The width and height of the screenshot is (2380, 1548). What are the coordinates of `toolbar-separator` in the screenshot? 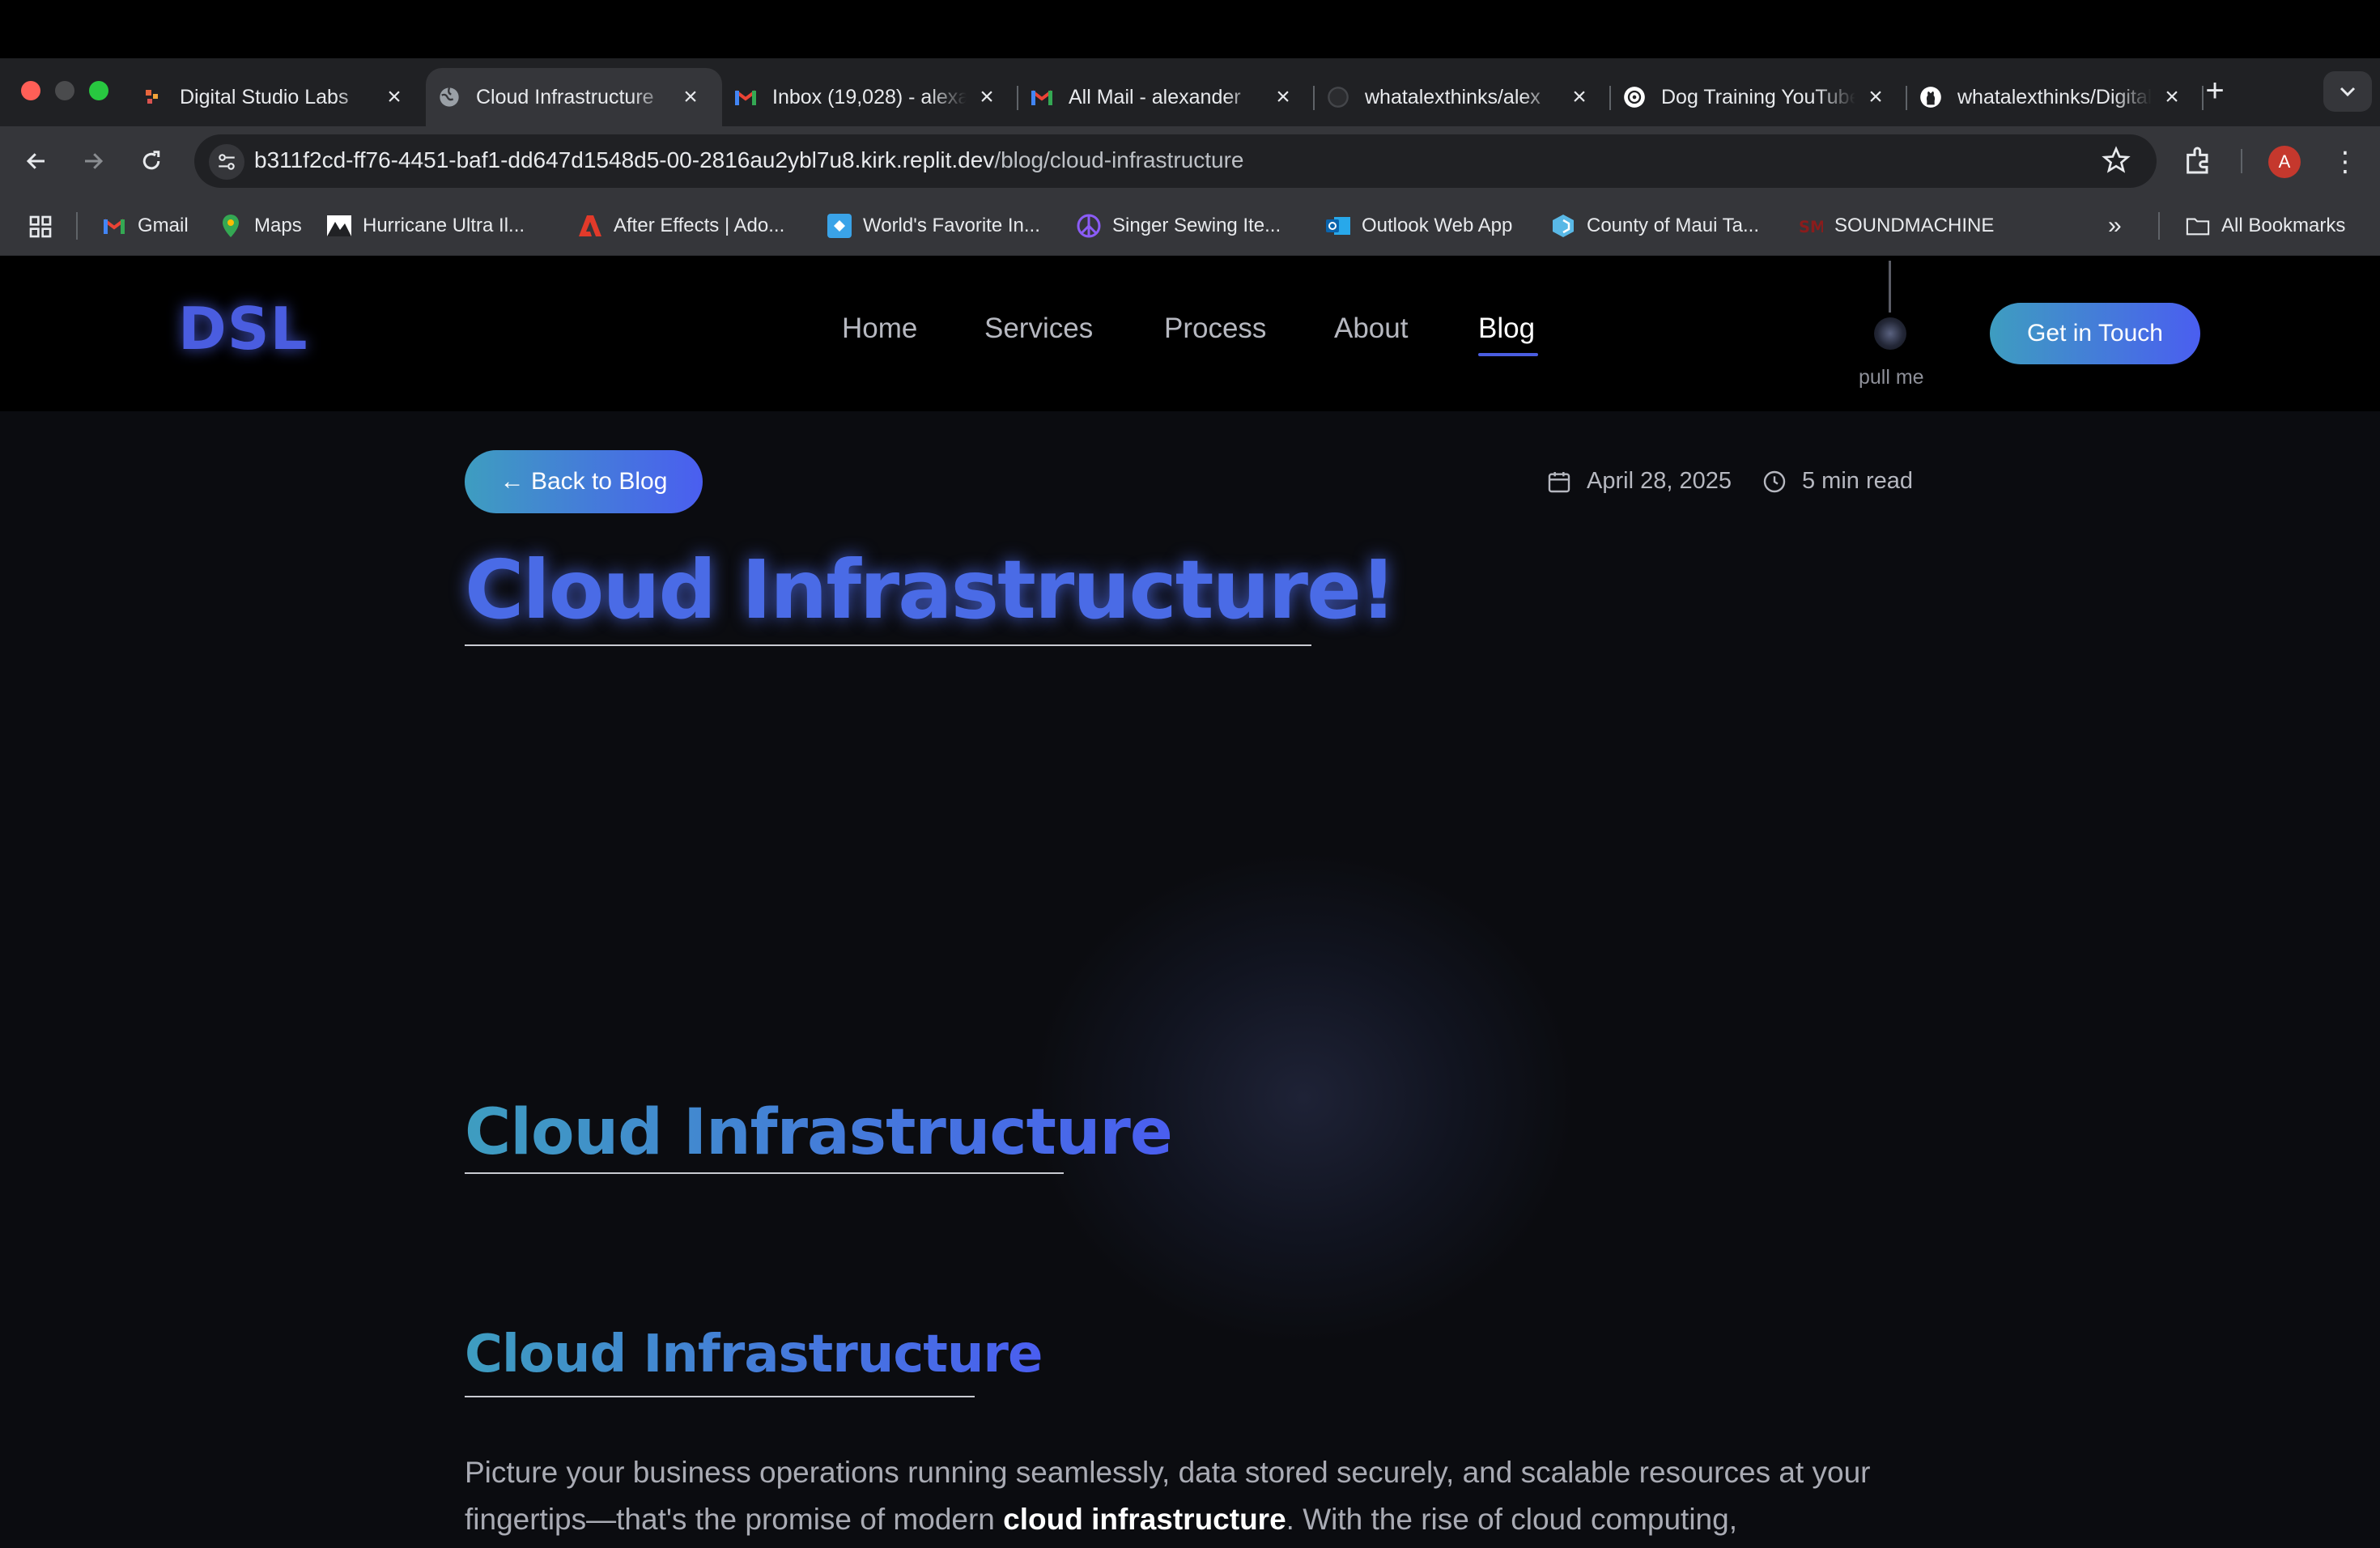 It's located at (2241, 161).